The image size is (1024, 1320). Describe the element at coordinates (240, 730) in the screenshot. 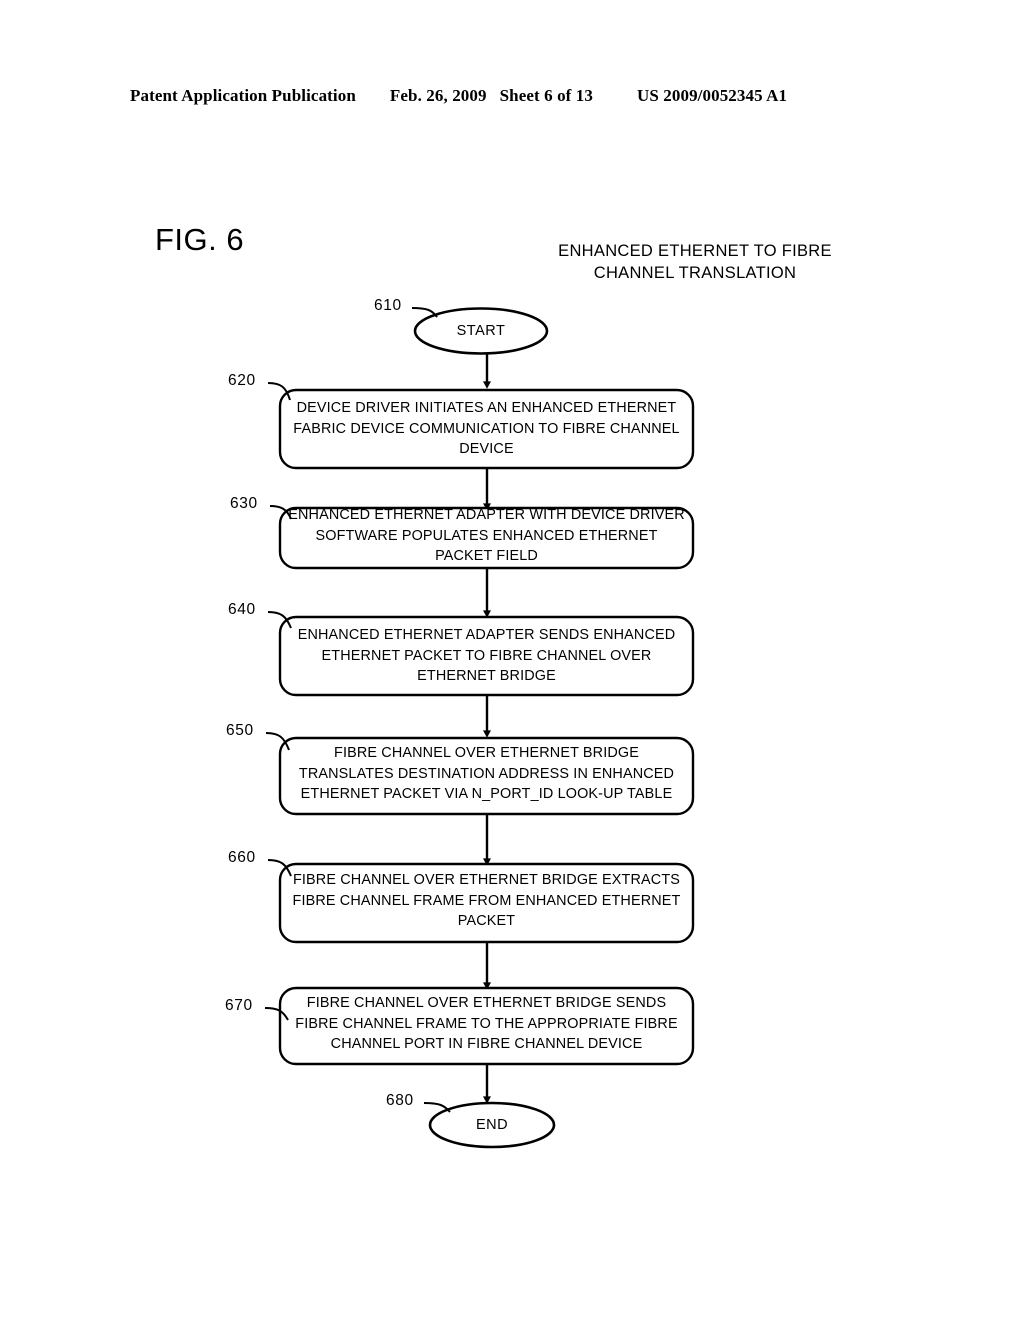

I see `ref-numeral-650: 650` at that location.